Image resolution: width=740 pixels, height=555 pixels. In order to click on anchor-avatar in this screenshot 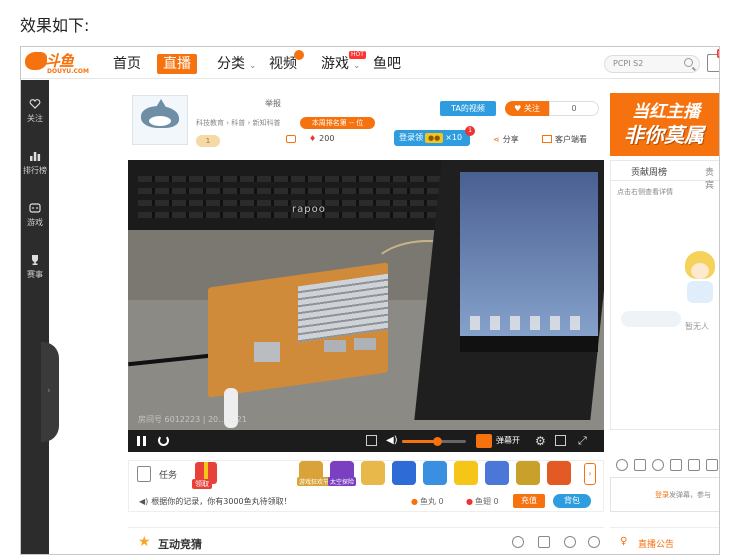, I will do `click(160, 120)`.